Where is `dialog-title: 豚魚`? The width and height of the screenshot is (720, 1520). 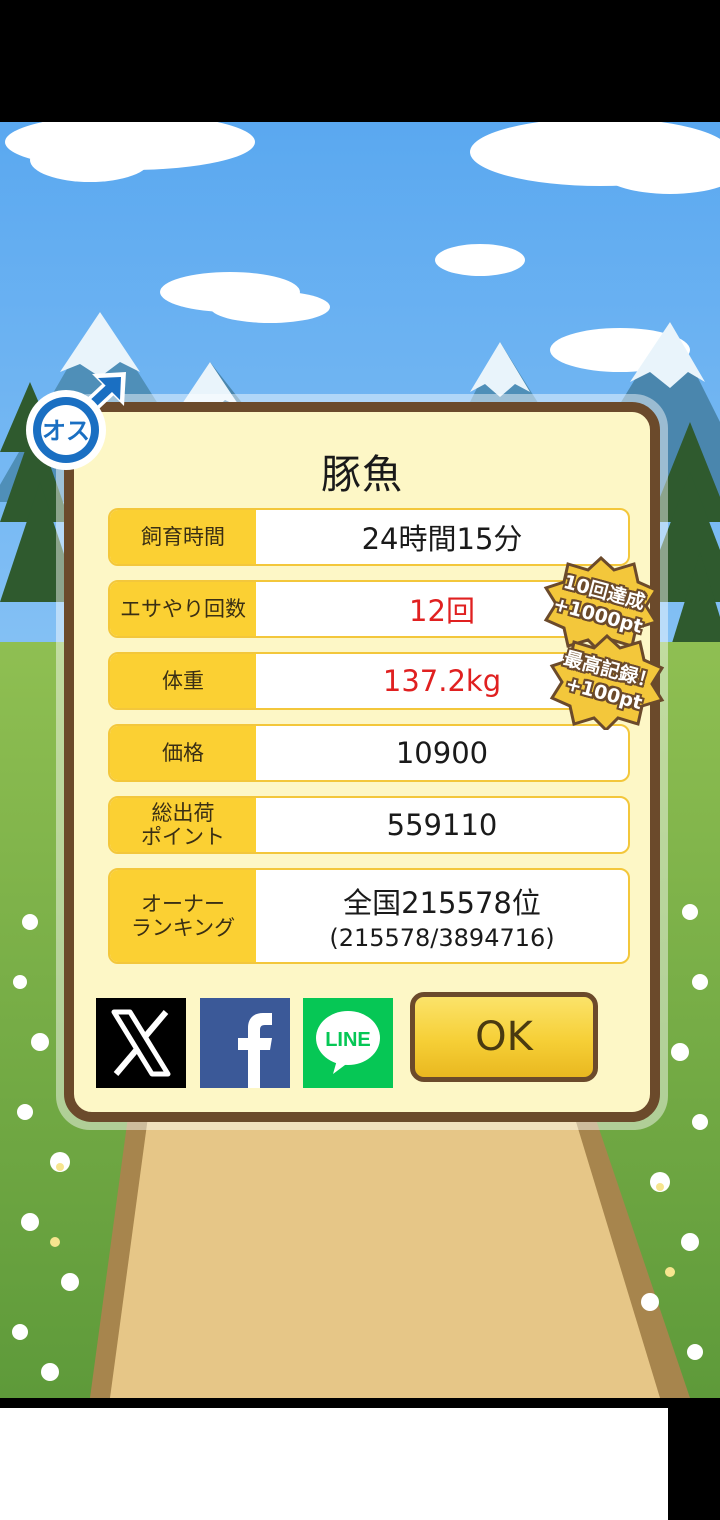 dialog-title: 豚魚 is located at coordinates (362, 475).